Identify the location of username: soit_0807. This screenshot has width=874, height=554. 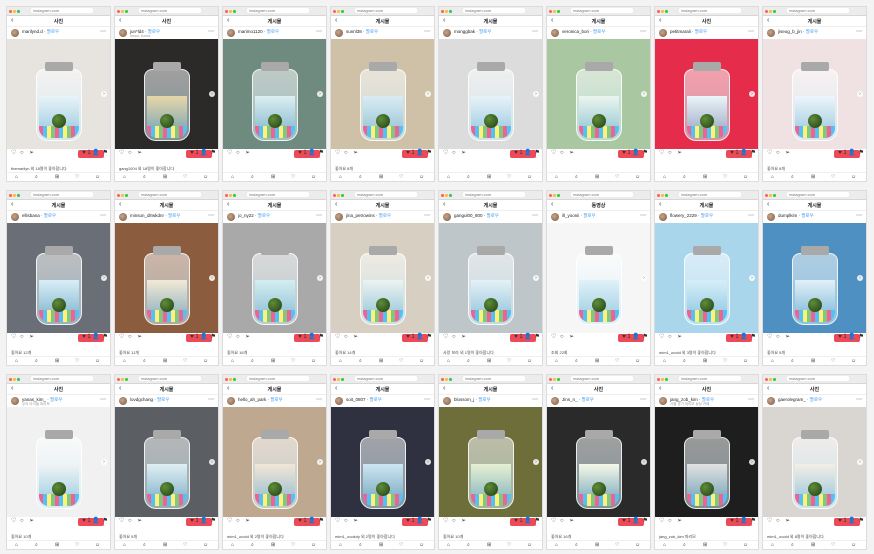
(356, 399).